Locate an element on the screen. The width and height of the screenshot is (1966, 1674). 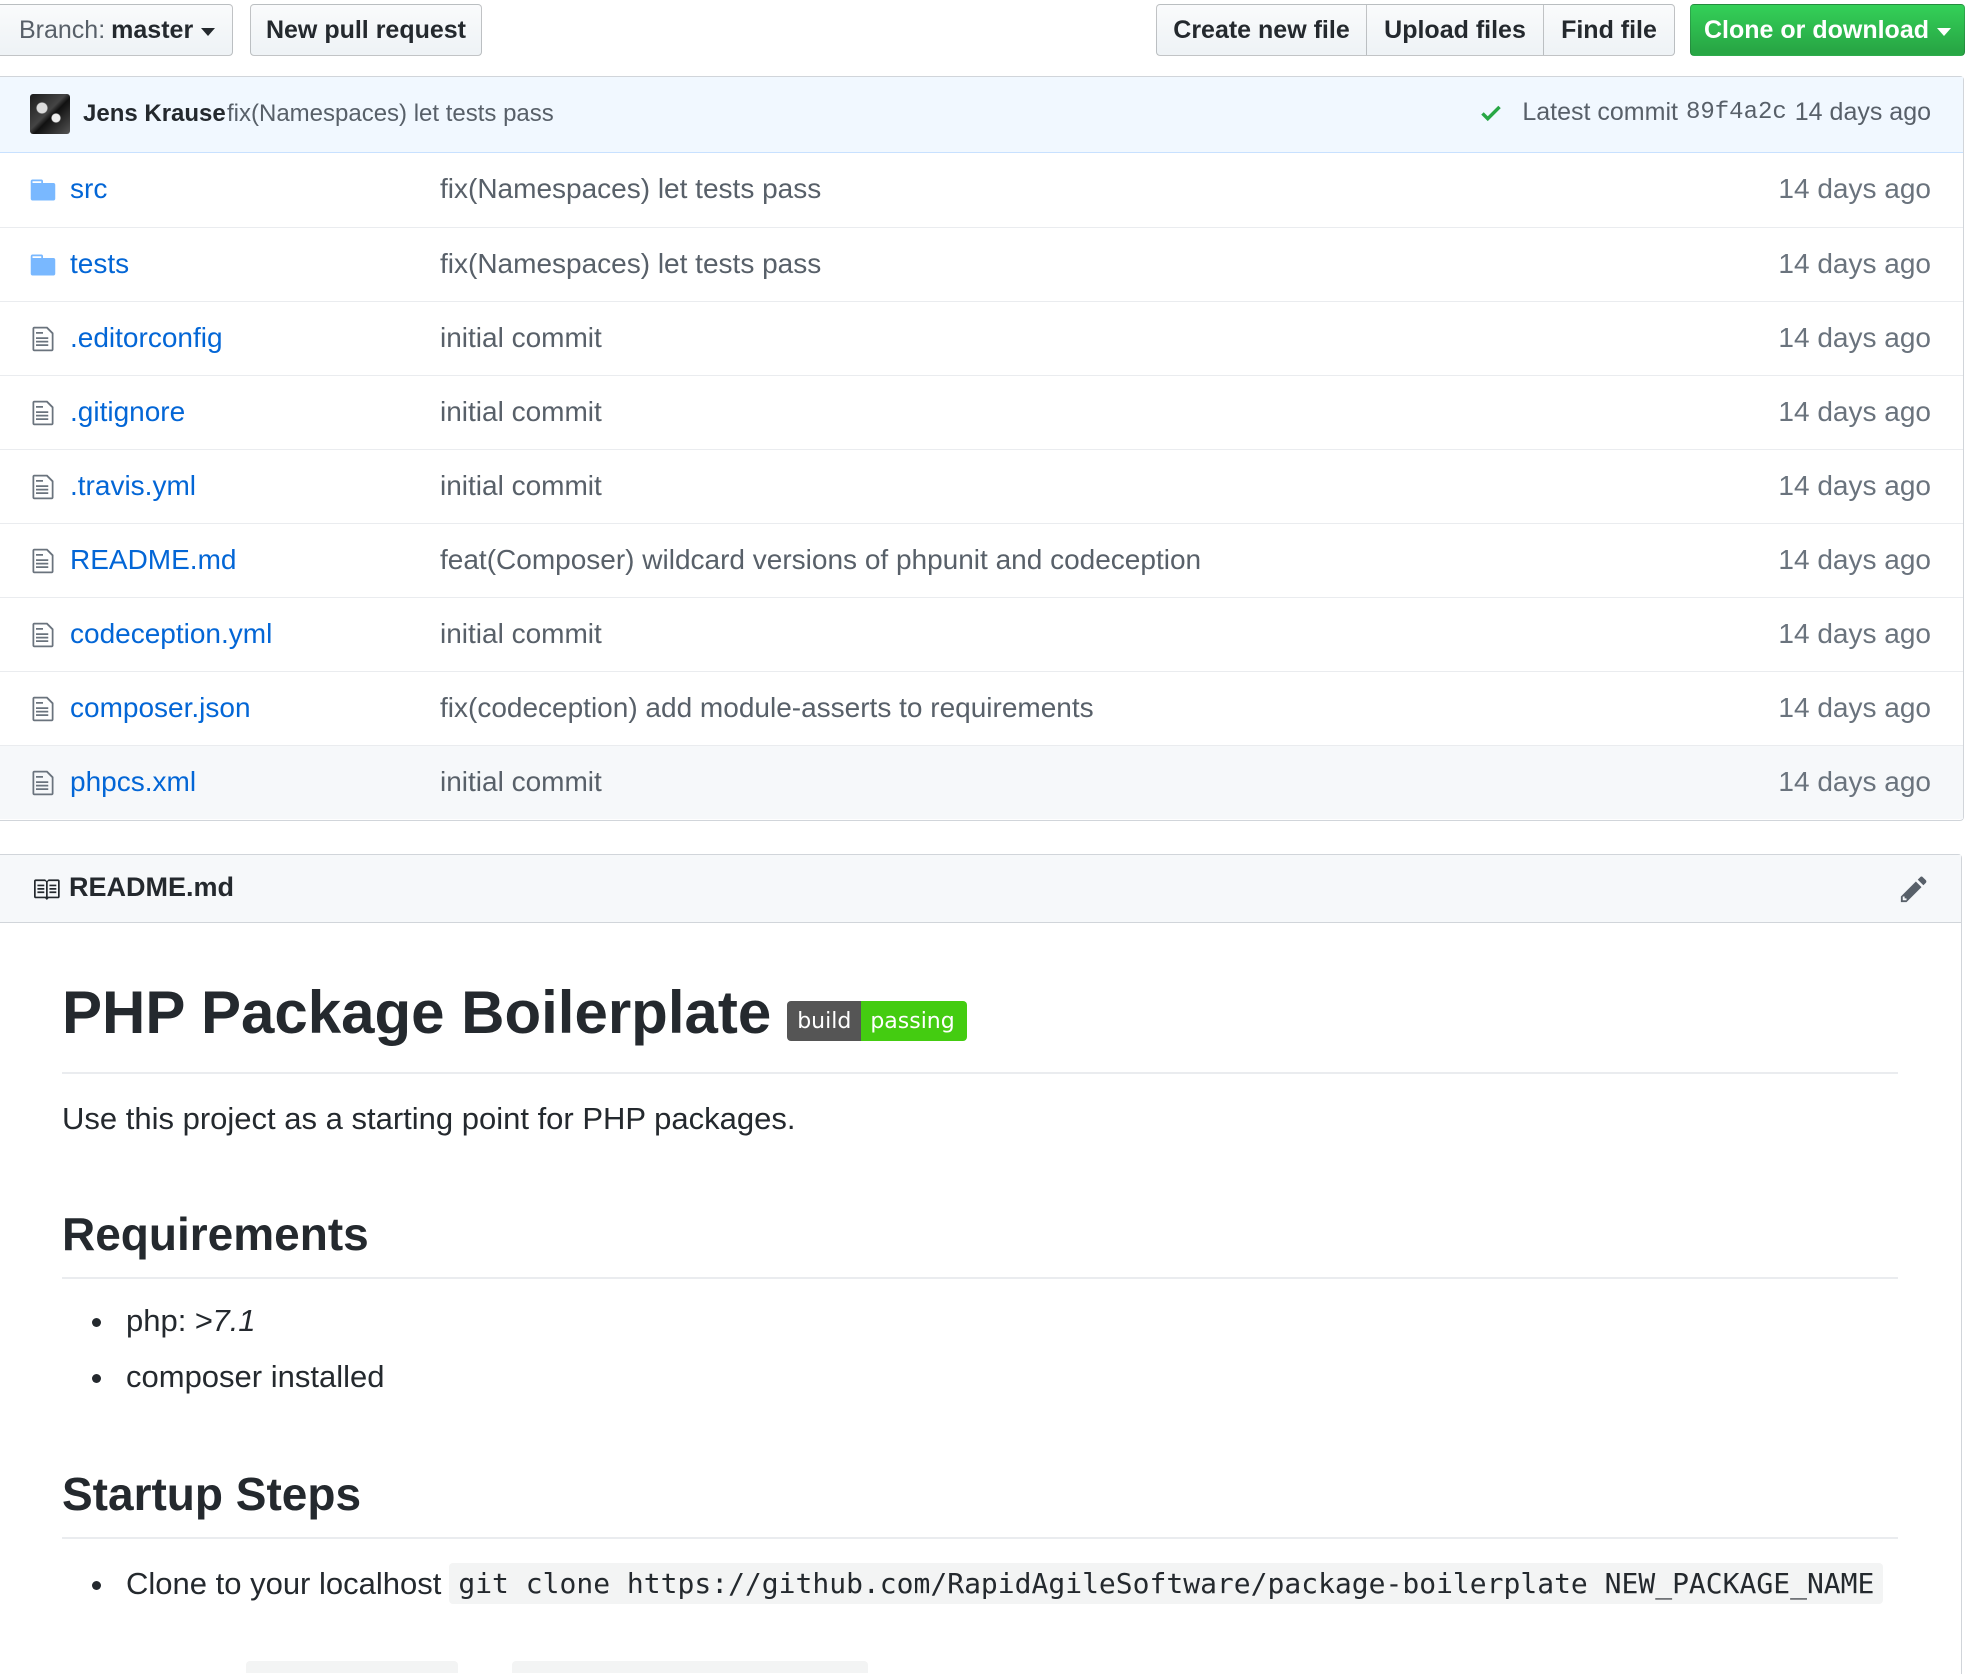
list-item-php: php: >7.1 is located at coordinates (174, 1321).